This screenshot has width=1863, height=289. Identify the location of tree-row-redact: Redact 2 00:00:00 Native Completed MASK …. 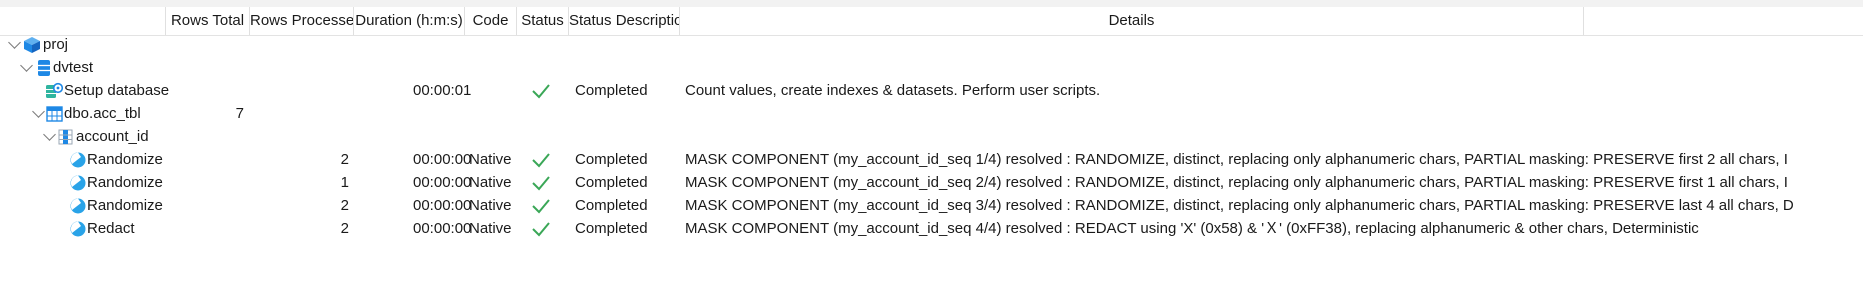
(931, 228).